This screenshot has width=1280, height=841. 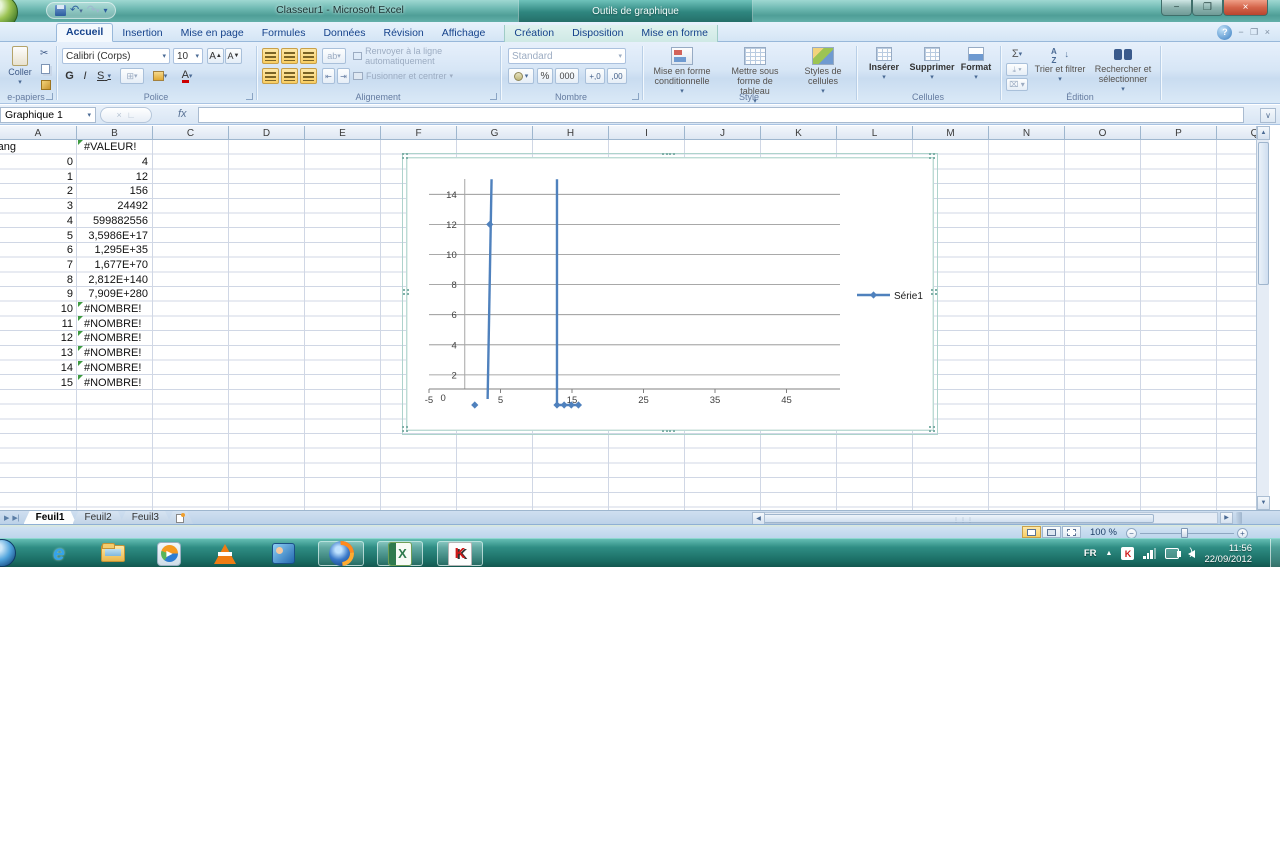 What do you see at coordinates (884, 64) in the screenshot?
I see `insert-cells-button: Insérer ▾` at bounding box center [884, 64].